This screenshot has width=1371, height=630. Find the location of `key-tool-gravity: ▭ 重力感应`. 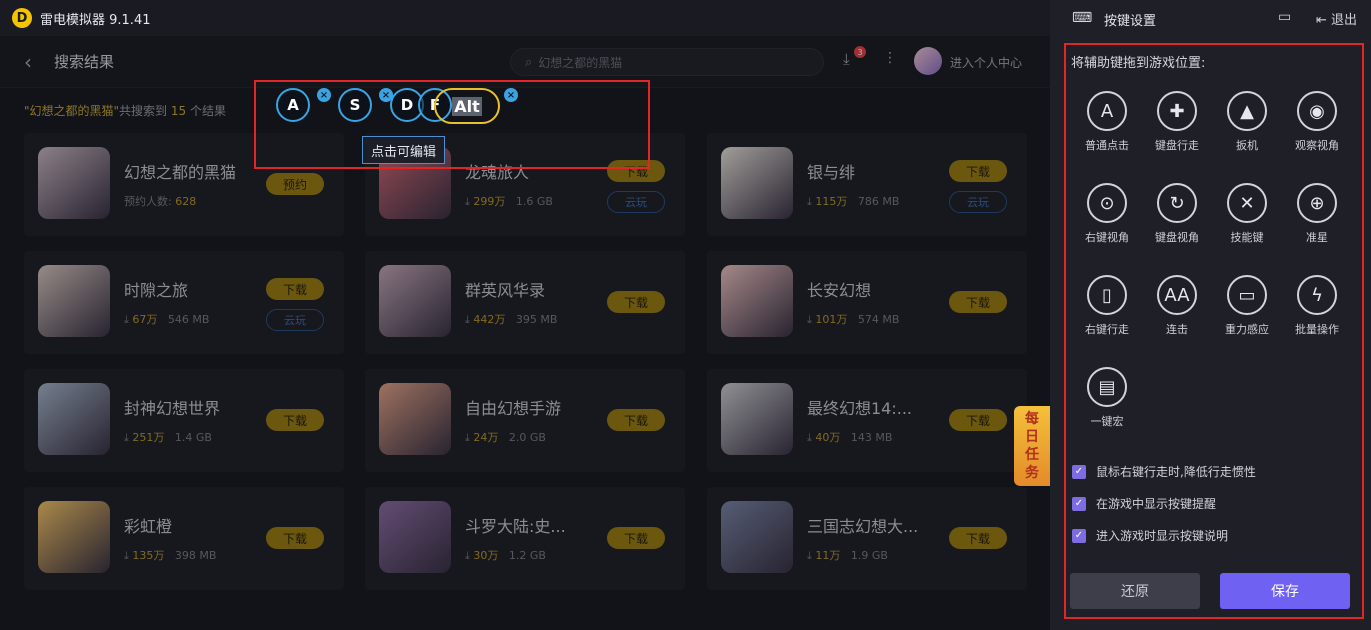

key-tool-gravity: ▭ 重力感应 is located at coordinates (1247, 306).